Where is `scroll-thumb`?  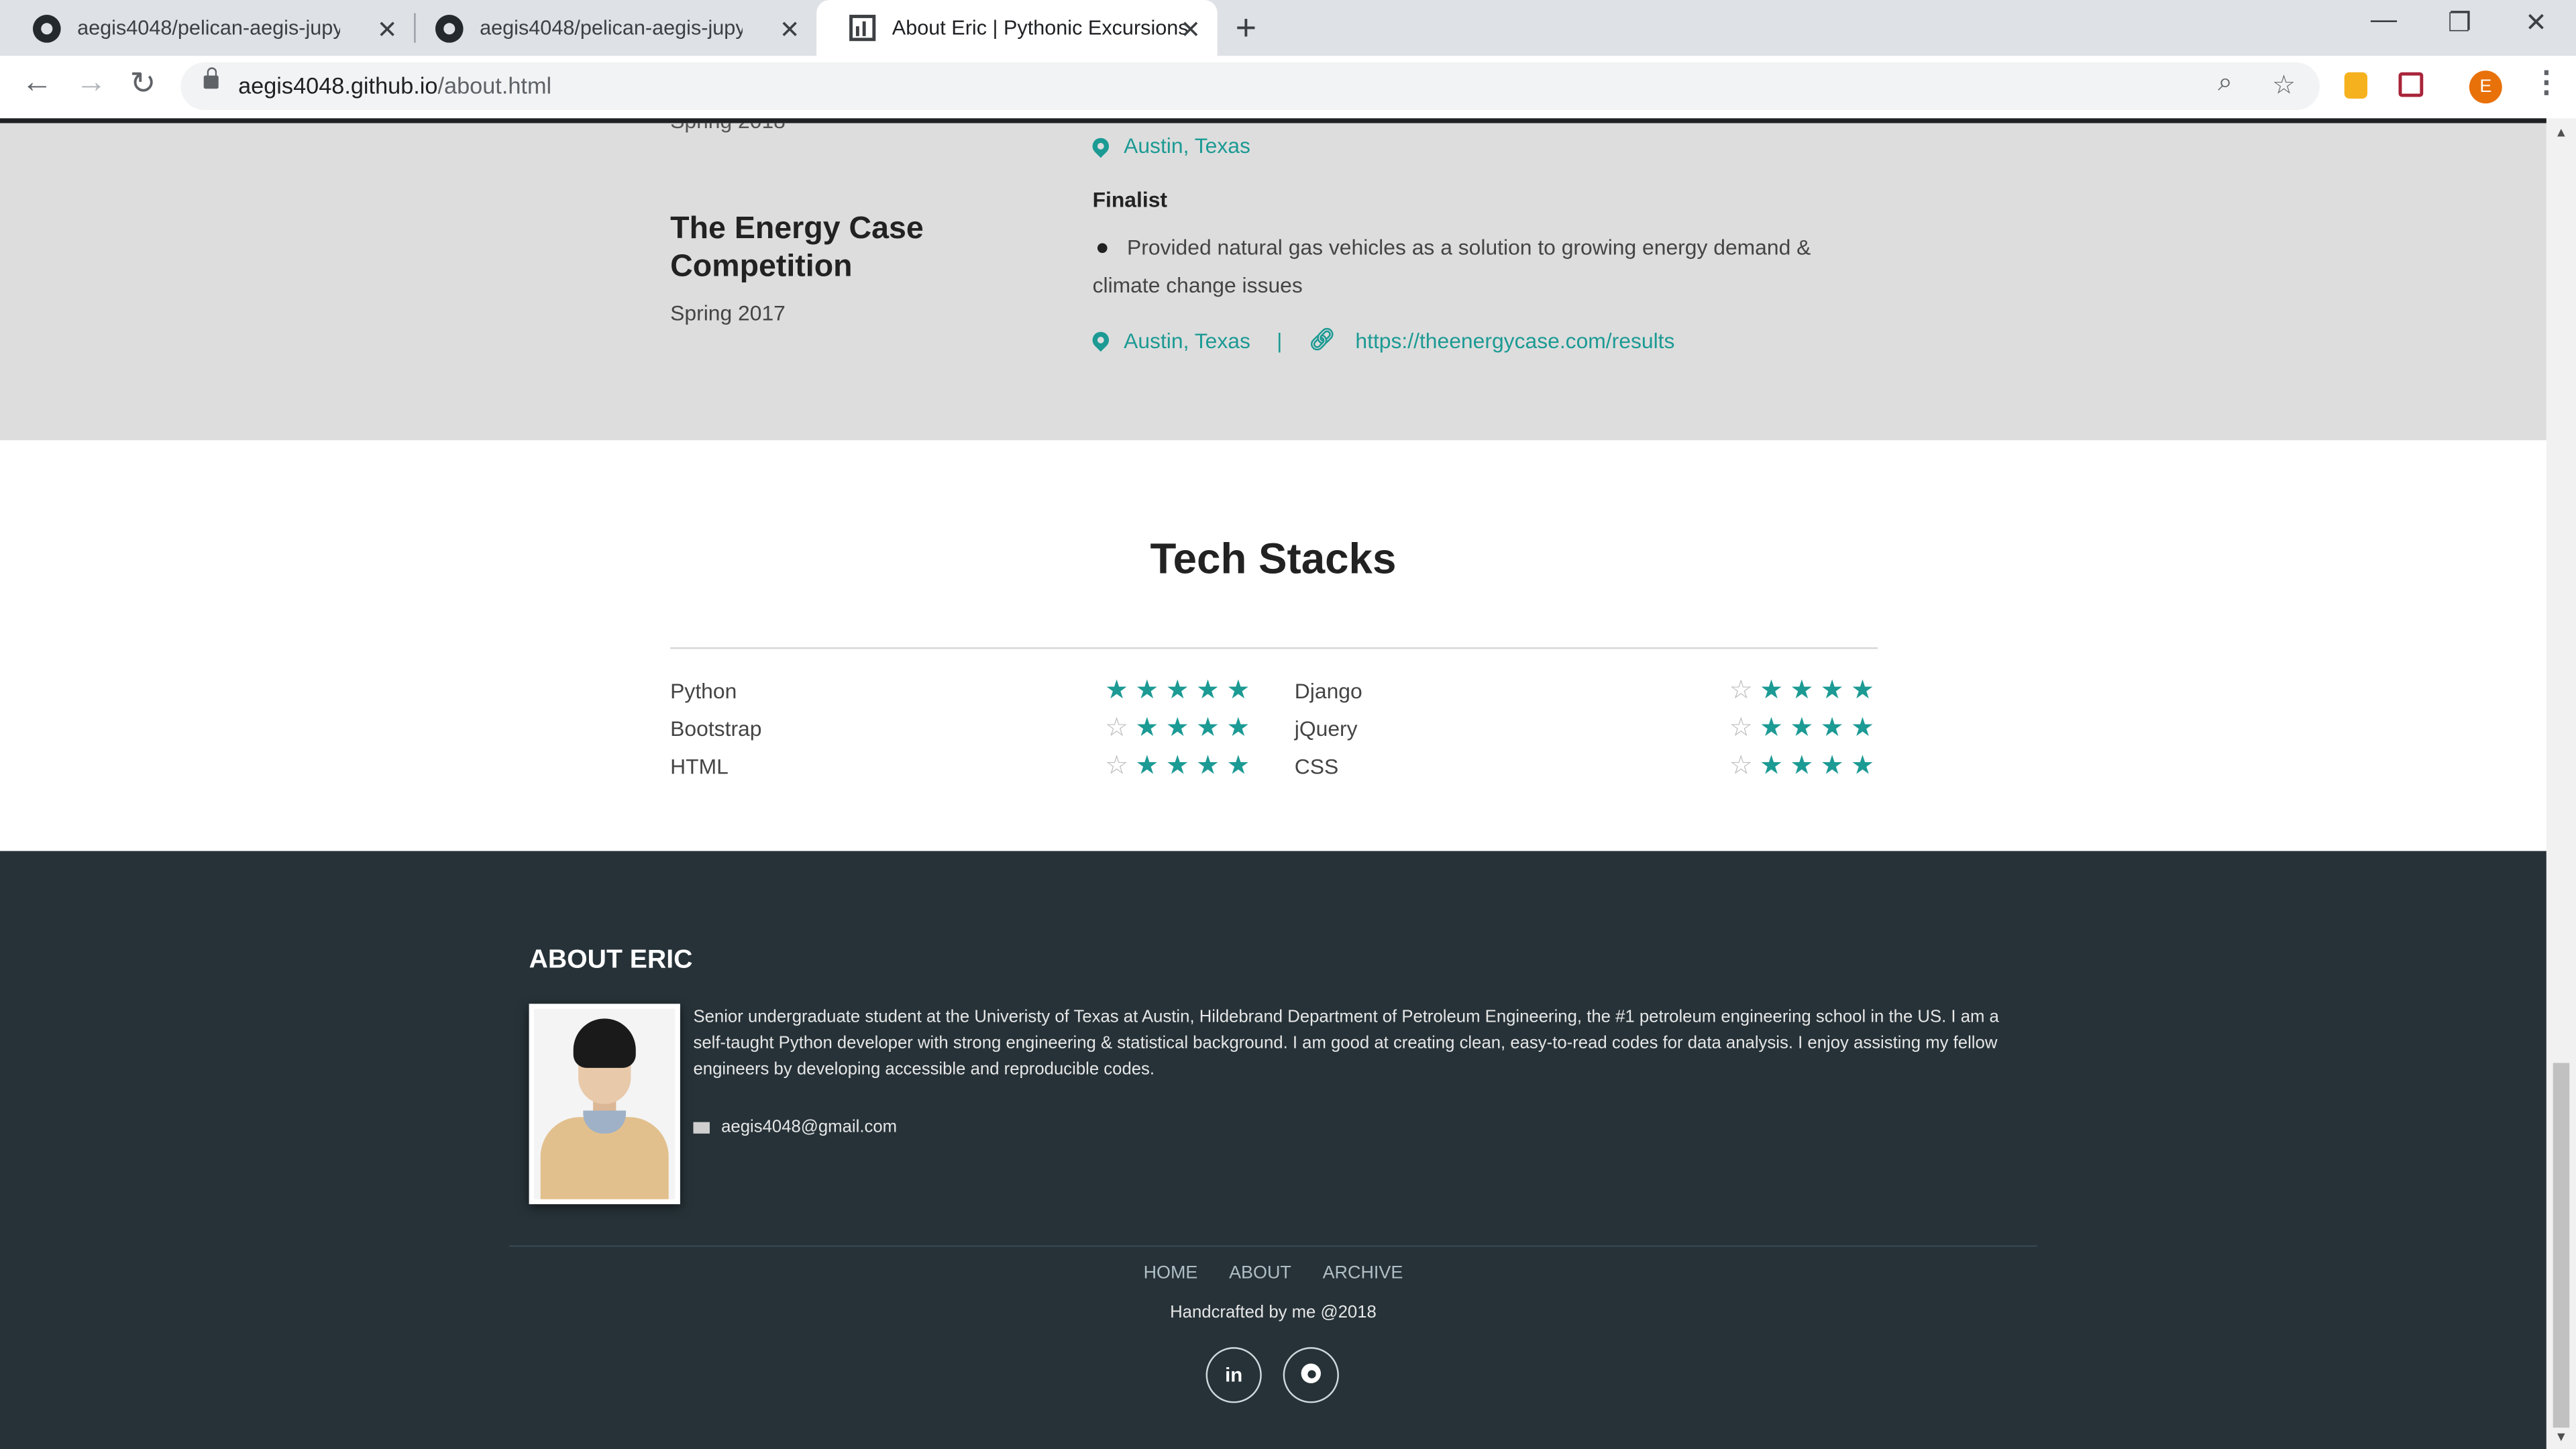 scroll-thumb is located at coordinates (2561, 1245).